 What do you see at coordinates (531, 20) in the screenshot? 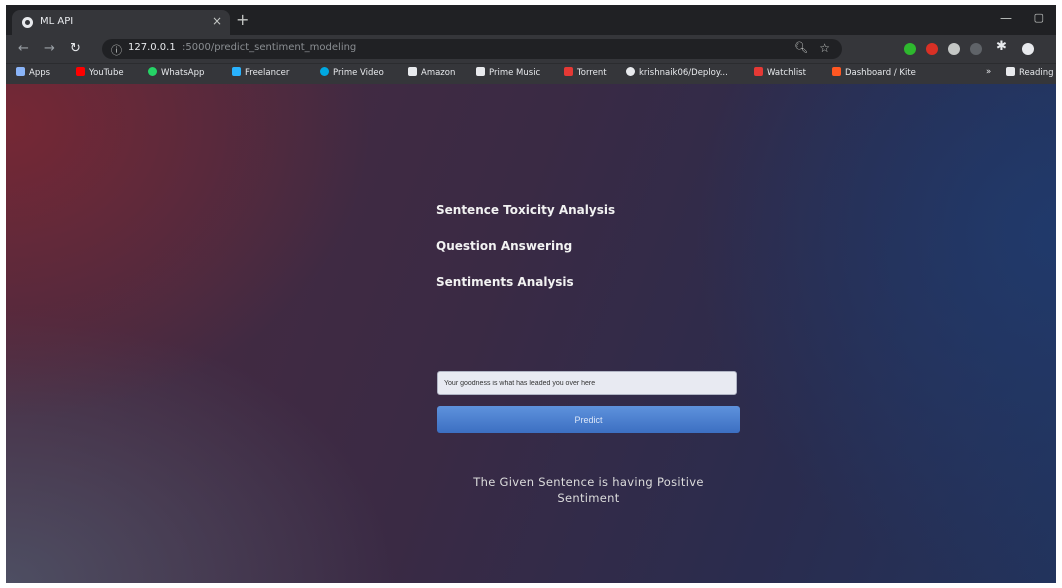
I see `tab-strip: ML API × + — ▢` at bounding box center [531, 20].